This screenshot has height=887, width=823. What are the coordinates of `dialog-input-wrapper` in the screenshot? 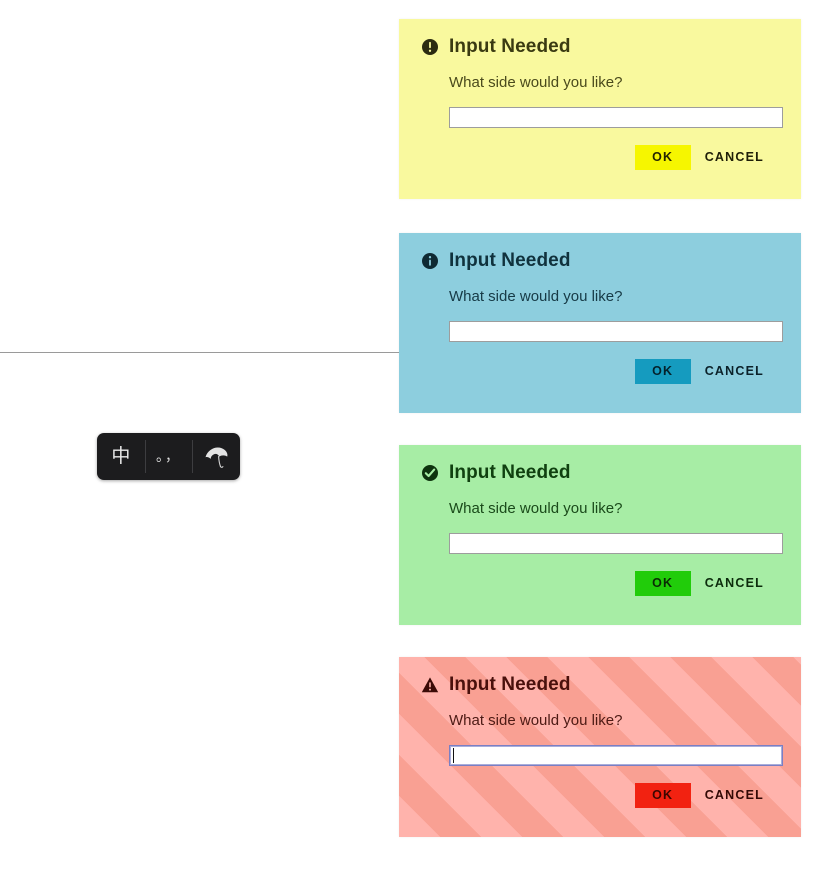 It's located at (616, 755).